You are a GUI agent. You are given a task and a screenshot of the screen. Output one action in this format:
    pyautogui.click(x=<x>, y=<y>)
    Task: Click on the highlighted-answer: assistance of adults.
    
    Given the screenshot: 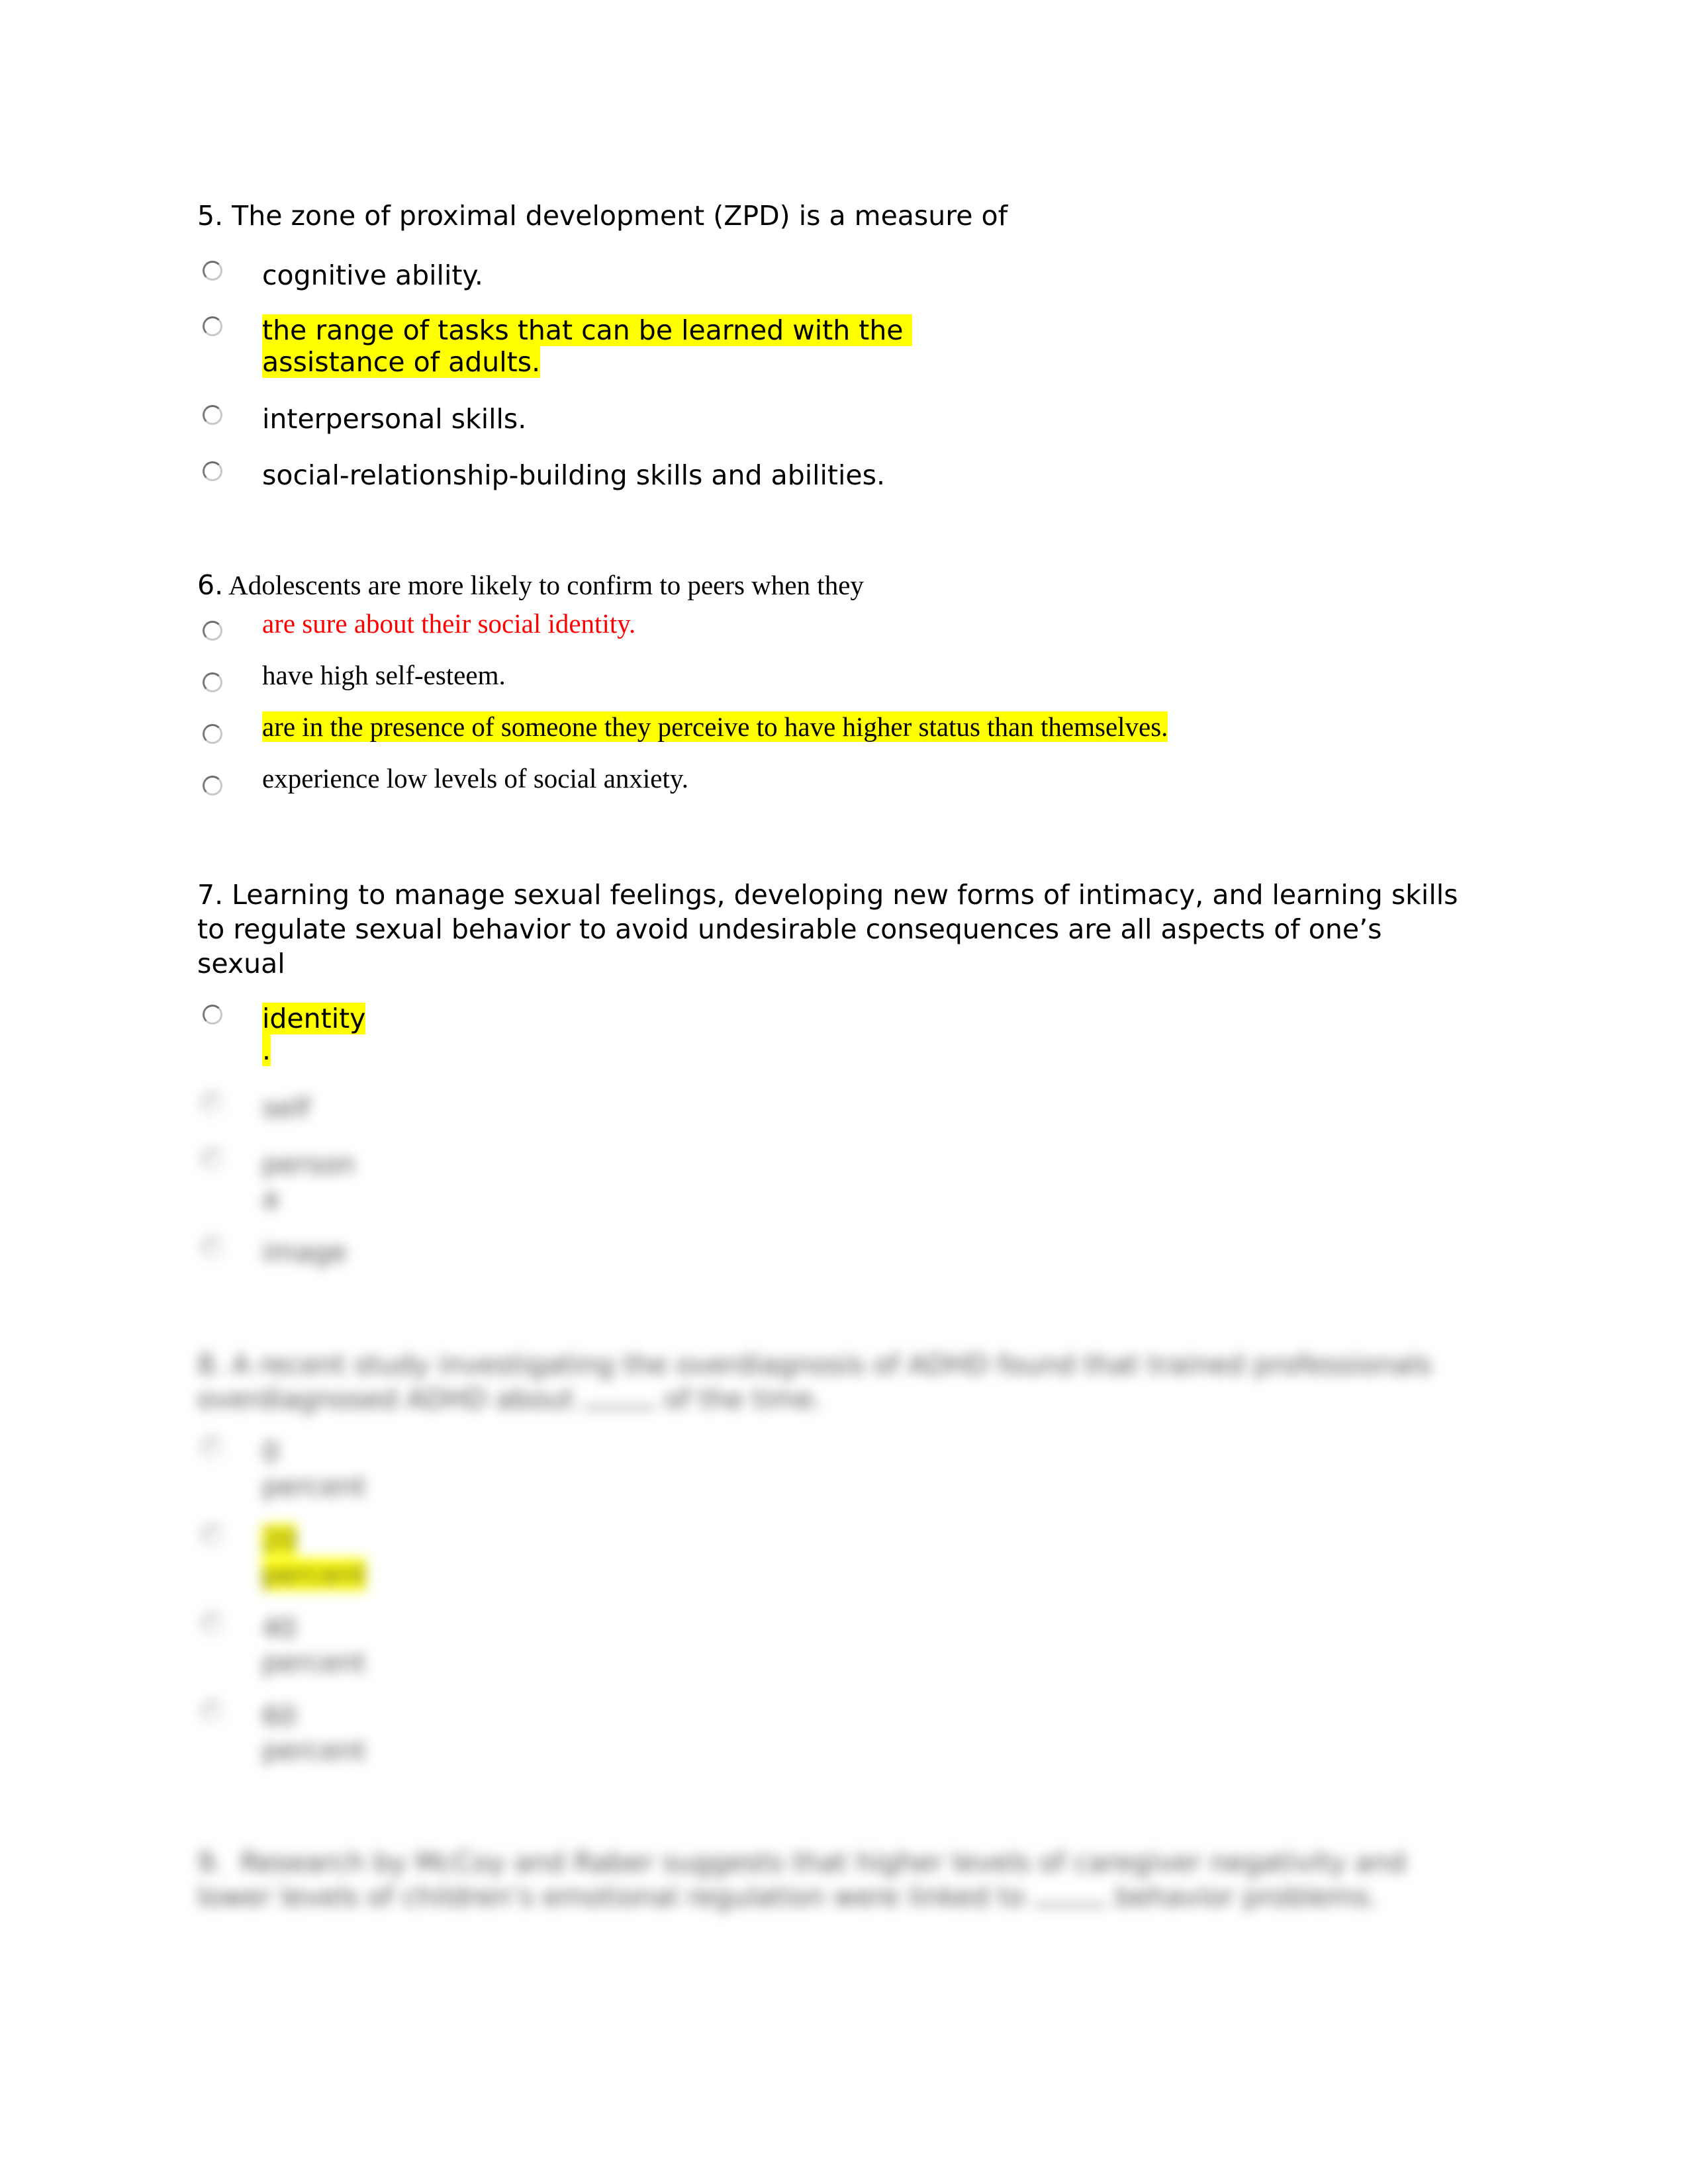 What is the action you would take?
    pyautogui.click(x=401, y=362)
    